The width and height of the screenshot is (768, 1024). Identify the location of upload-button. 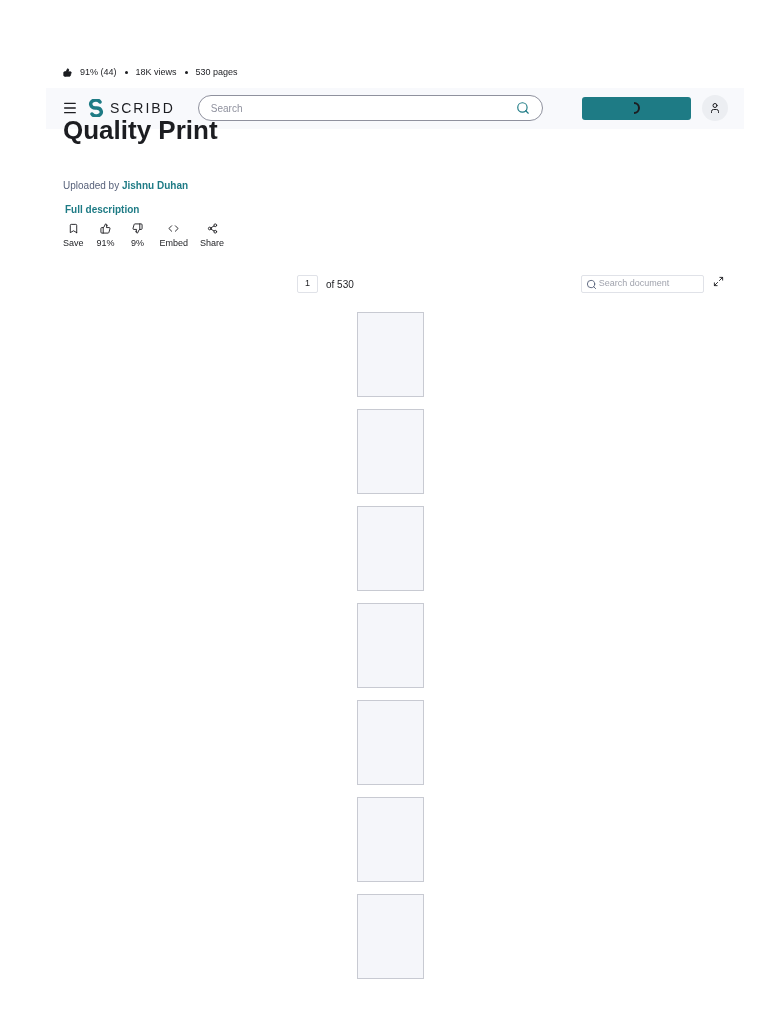
(636, 108).